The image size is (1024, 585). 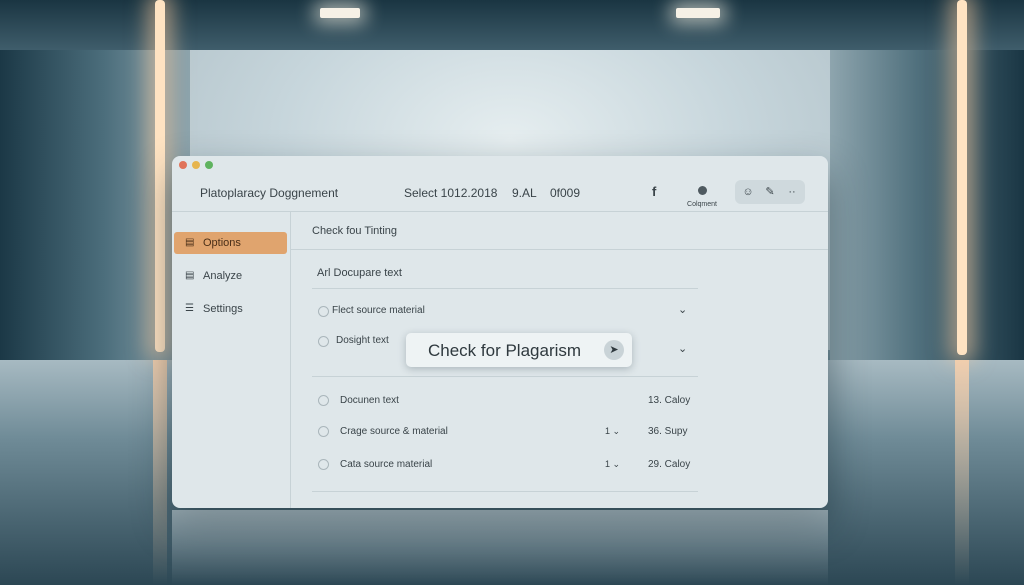 I want to click on sidebar-item-label: Analyze, so click(x=223, y=276).